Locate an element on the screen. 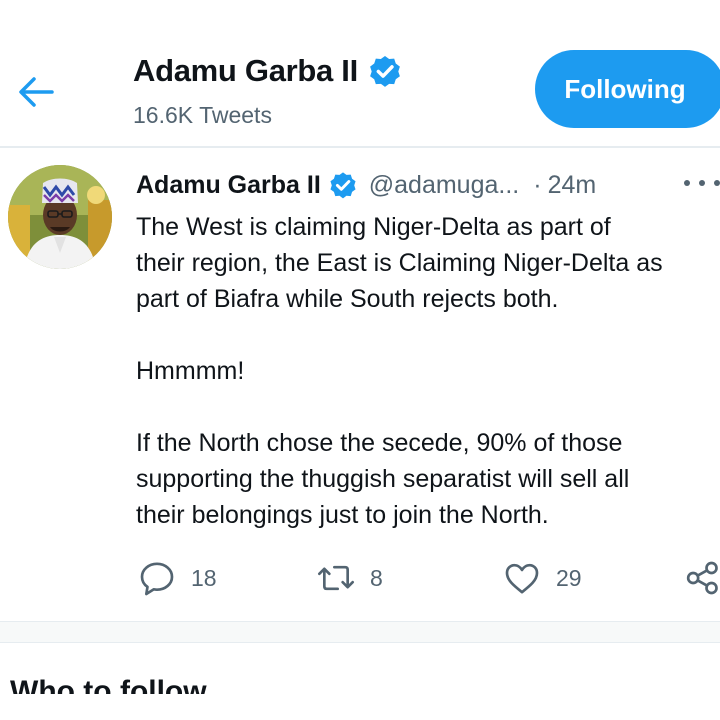 The image size is (720, 720). section-divider is located at coordinates (360, 632).